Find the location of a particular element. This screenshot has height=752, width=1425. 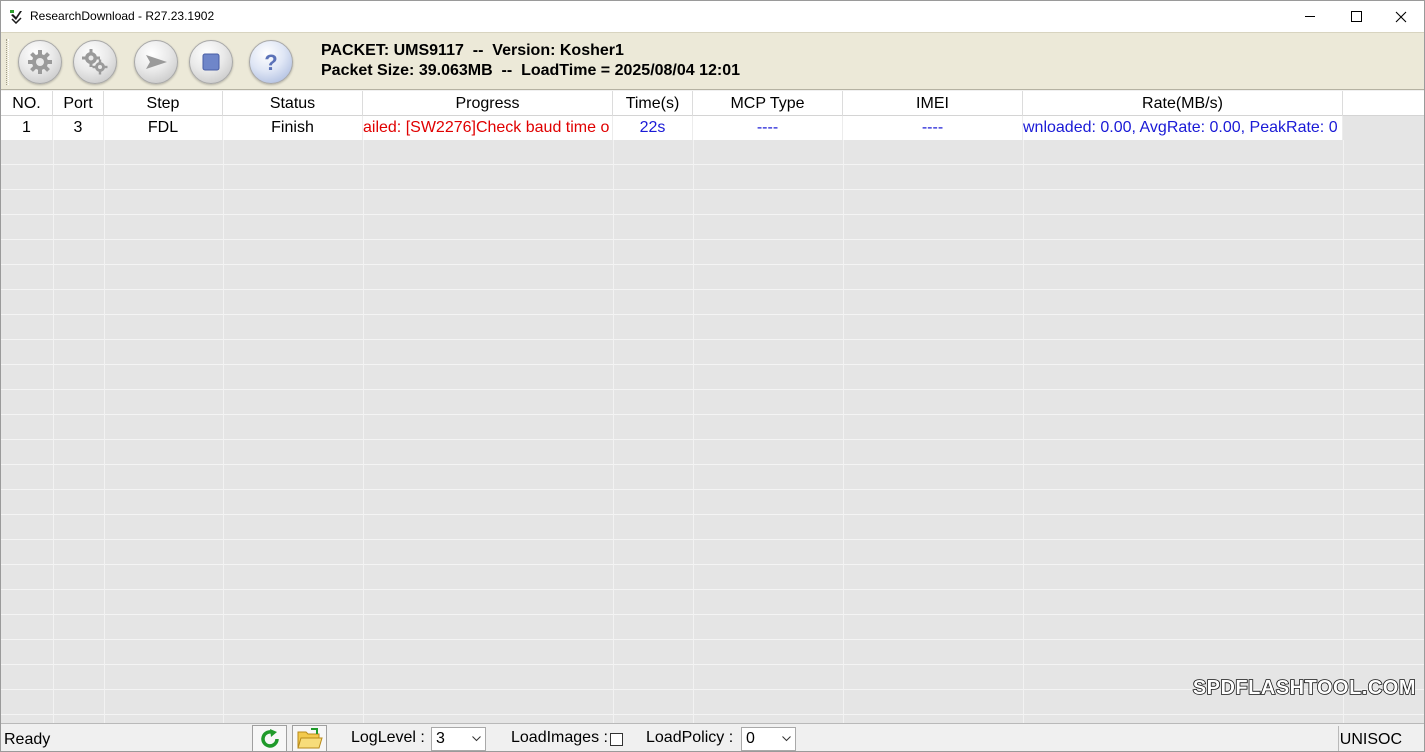

header-mcp-type: MCP Type is located at coordinates (768, 103).